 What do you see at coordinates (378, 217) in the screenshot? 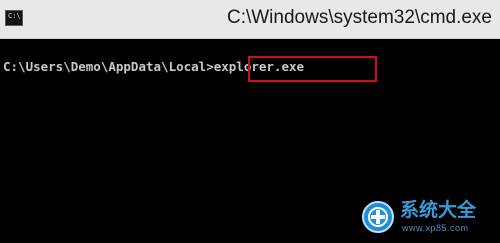
I see `globe-logo-icon` at bounding box center [378, 217].